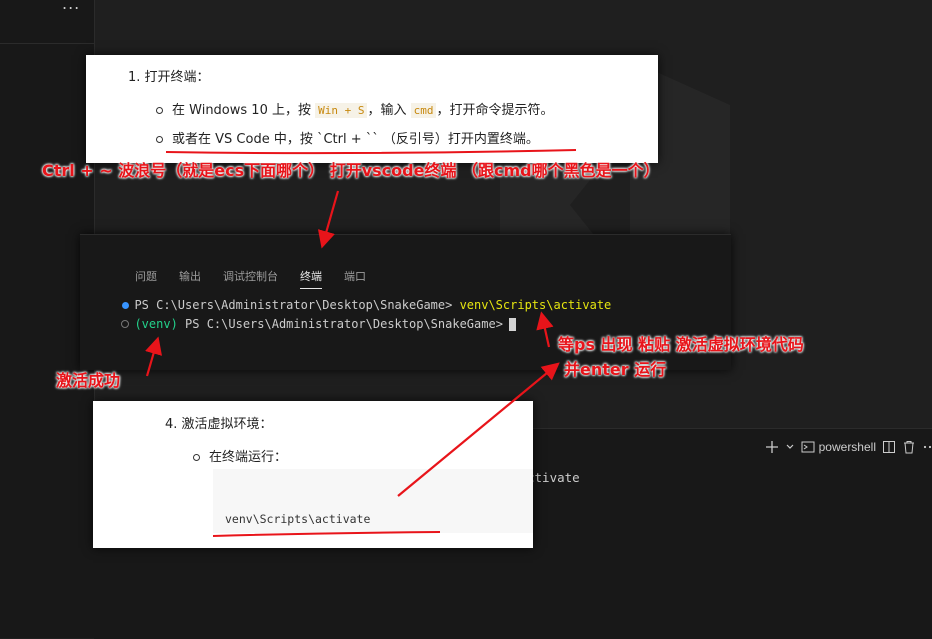  I want to click on tab-ports: 端口, so click(355, 278).